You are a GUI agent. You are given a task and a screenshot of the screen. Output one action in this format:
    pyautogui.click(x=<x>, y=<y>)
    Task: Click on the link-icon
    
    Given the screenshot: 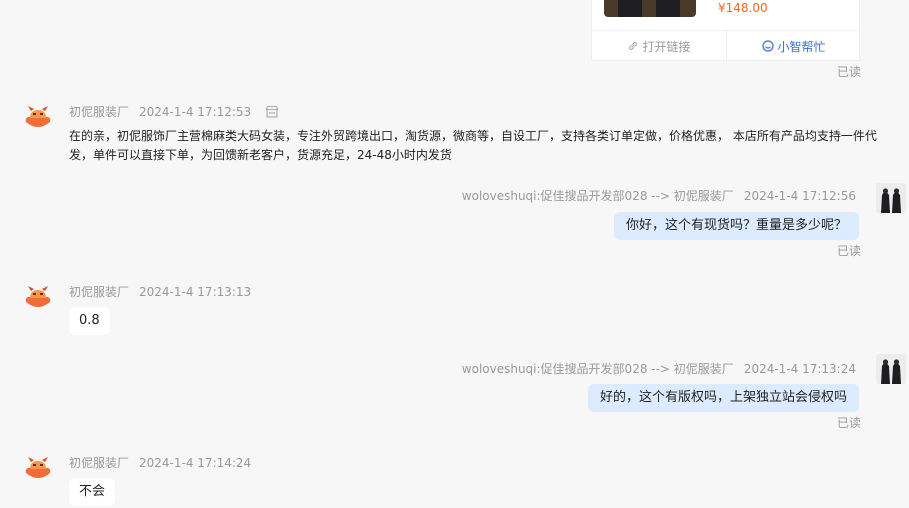 What is the action you would take?
    pyautogui.click(x=633, y=46)
    